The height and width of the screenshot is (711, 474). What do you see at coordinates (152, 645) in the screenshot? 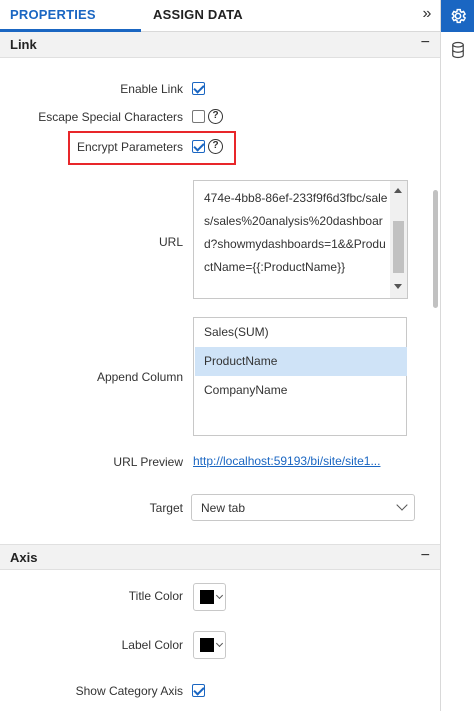
I see `label-color-label: Label Color` at bounding box center [152, 645].